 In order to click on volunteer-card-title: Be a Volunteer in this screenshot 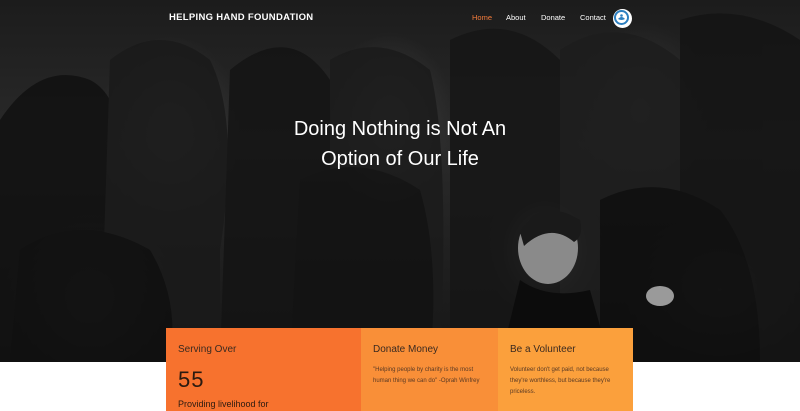, I will do `click(543, 349)`.